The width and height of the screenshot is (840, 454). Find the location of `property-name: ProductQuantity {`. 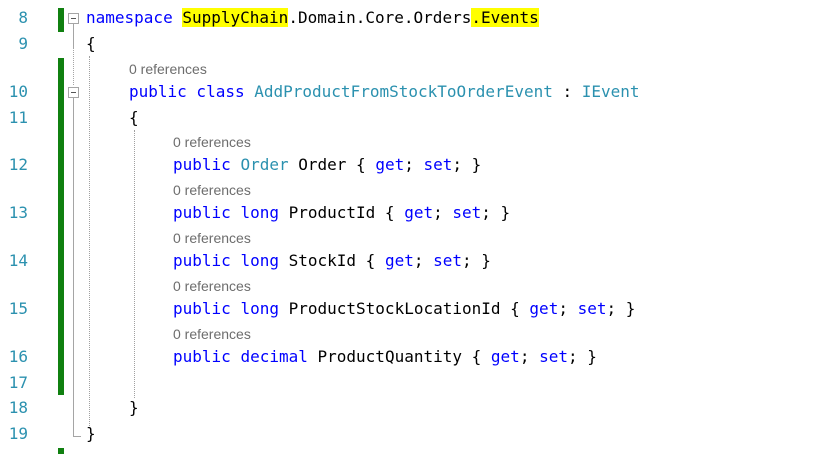

property-name: ProductQuantity { is located at coordinates (399, 356).